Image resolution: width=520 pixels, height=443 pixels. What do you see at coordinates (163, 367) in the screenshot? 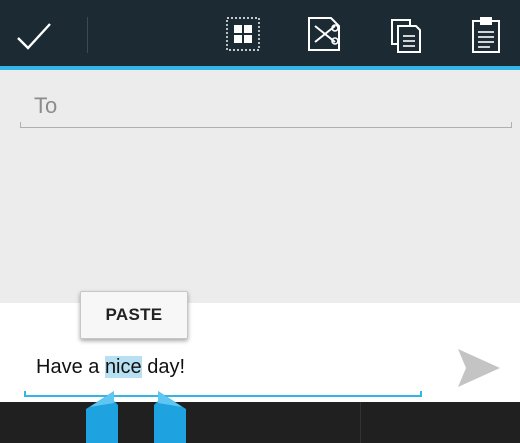
I see `message-text-after: day!` at bounding box center [163, 367].